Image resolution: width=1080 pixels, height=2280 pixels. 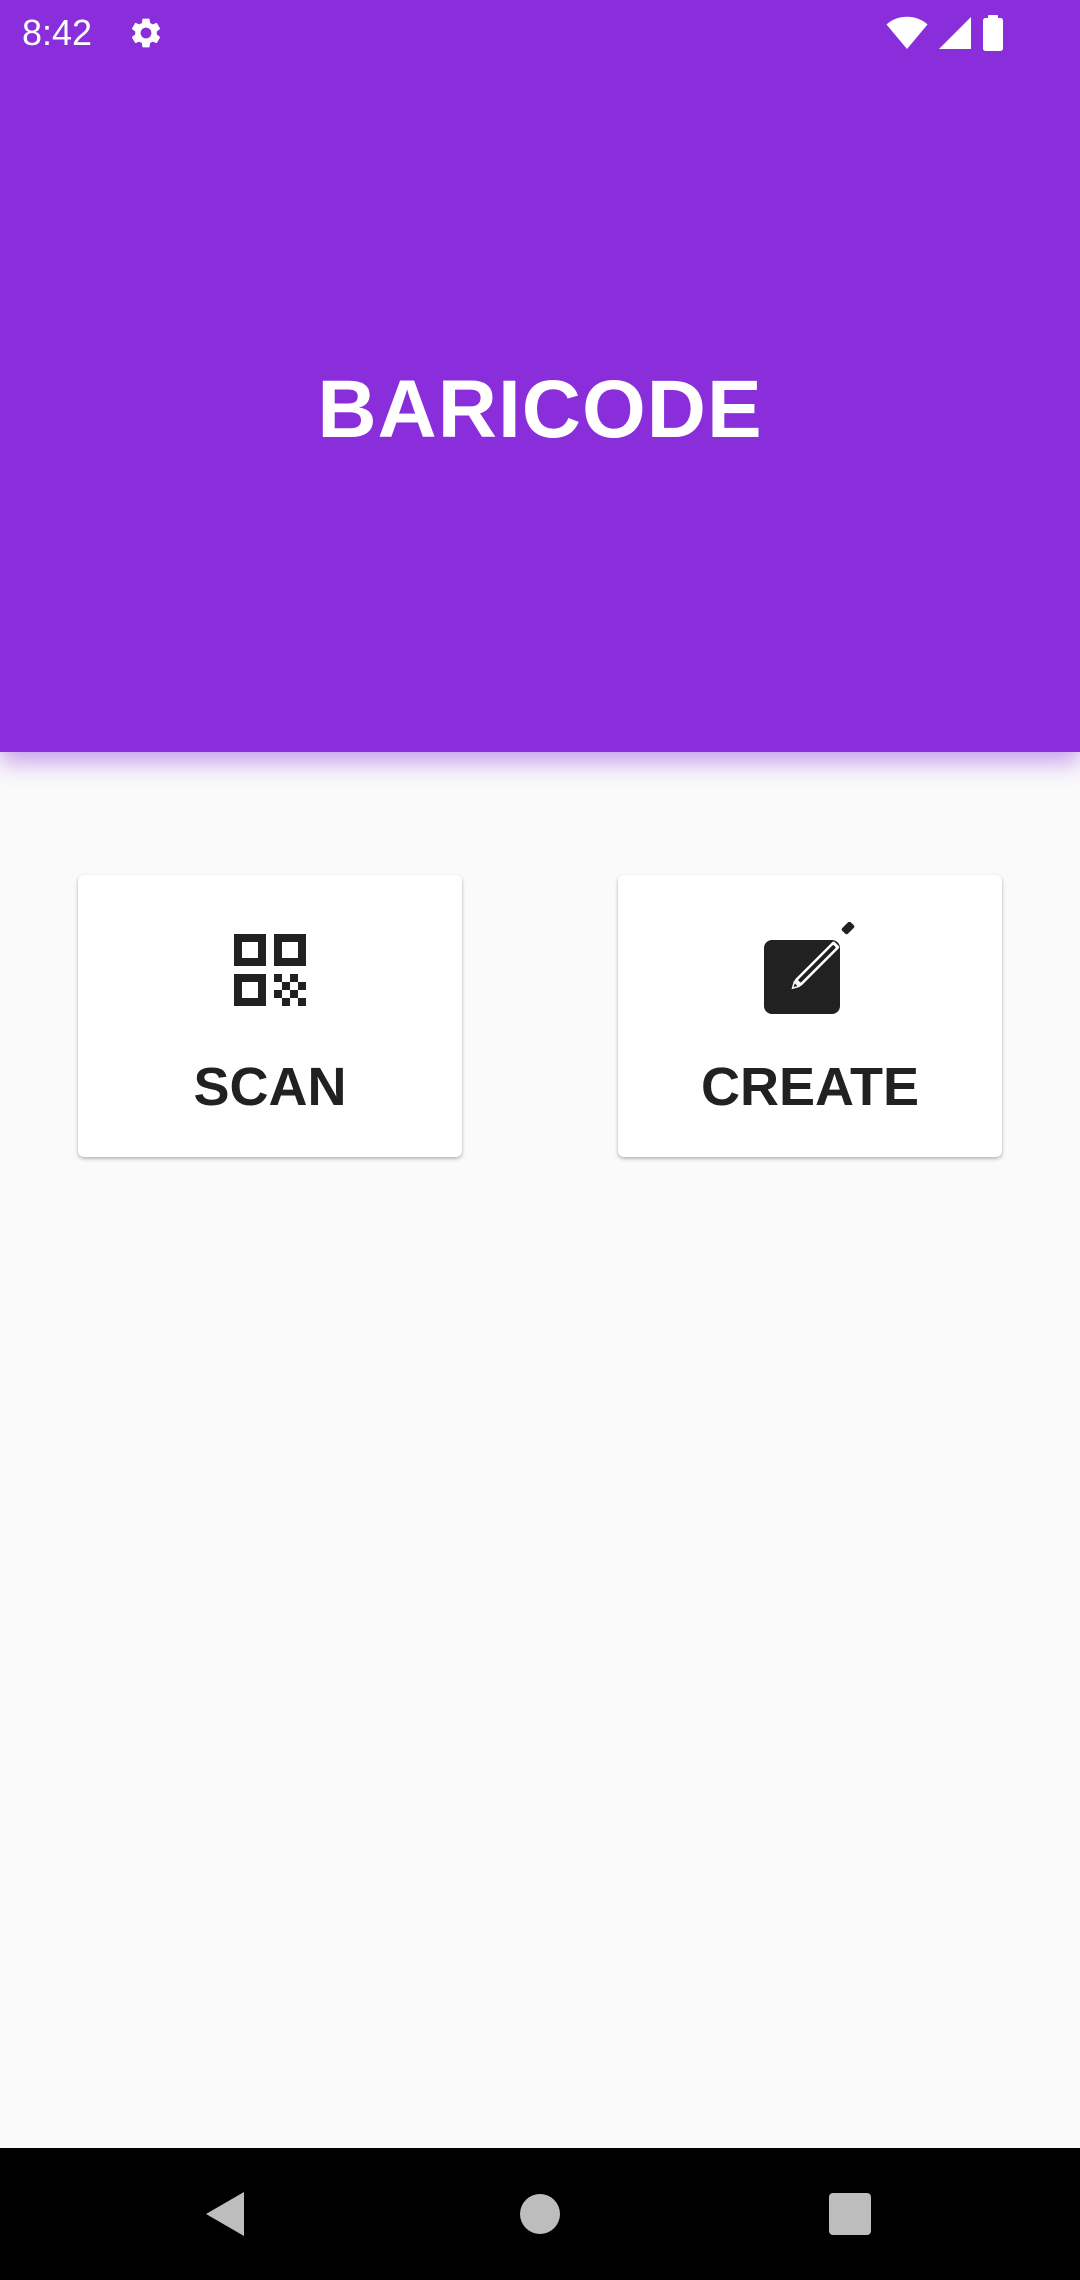 I want to click on create-label: CREATE, so click(x=809, y=1087).